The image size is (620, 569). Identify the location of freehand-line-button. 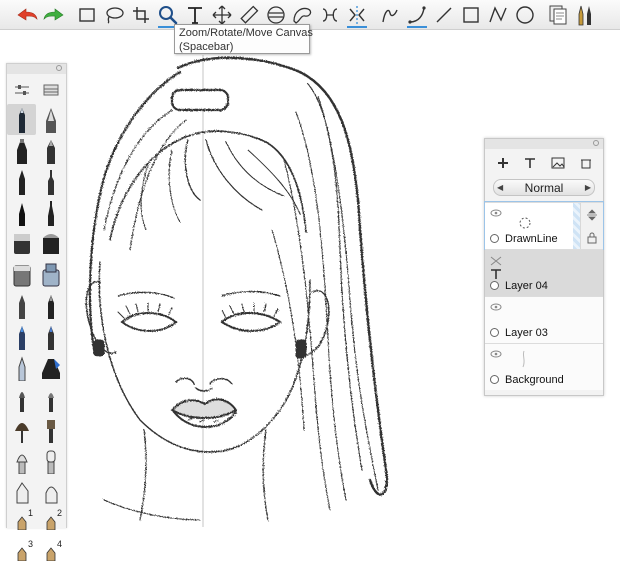
(390, 15).